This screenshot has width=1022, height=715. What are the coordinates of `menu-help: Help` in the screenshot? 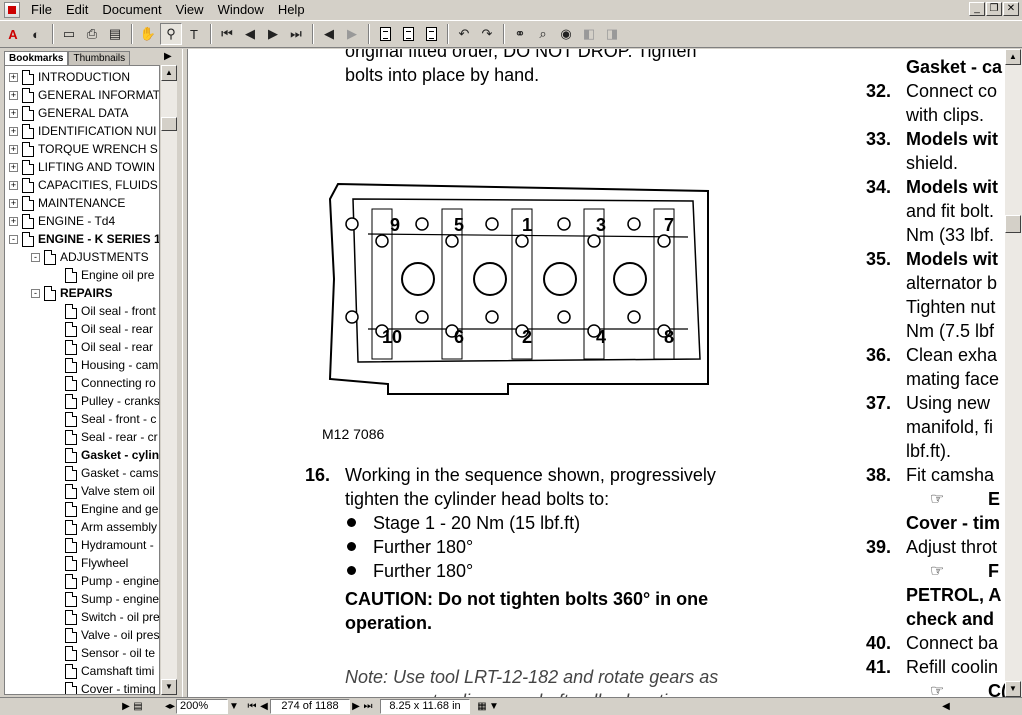 It's located at (291, 10).